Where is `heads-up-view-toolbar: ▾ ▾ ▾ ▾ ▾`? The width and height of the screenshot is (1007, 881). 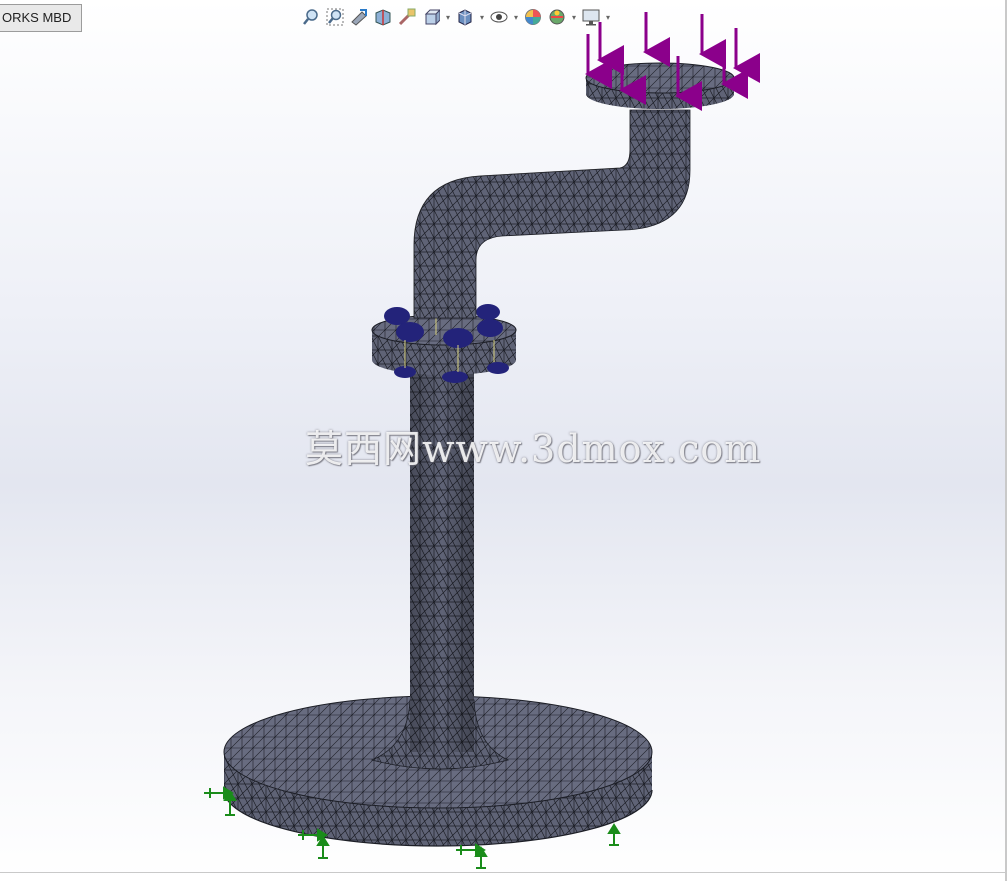
heads-up-view-toolbar: ▾ ▾ ▾ ▾ ▾ is located at coordinates (456, 17).